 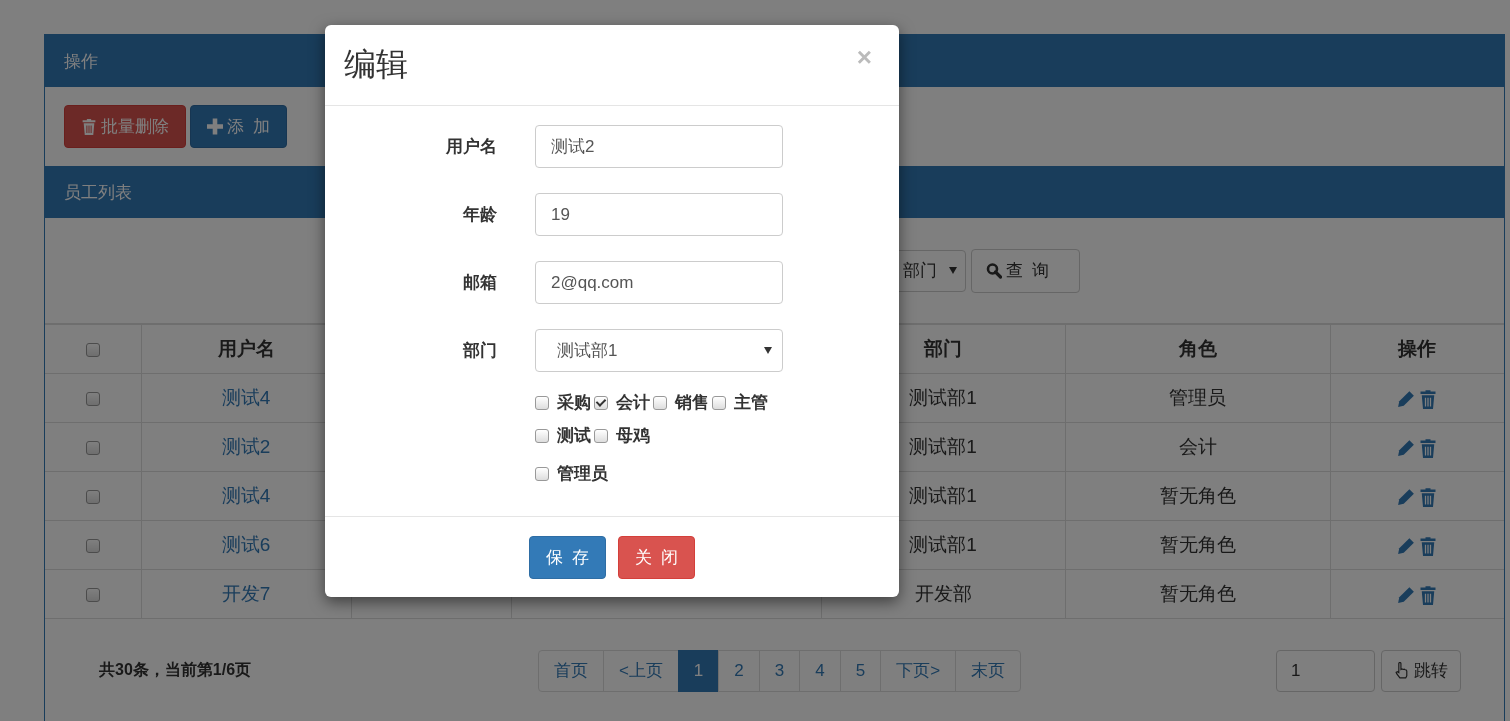 What do you see at coordinates (1421, 670) in the screenshot?
I see `jump-button: 跳转` at bounding box center [1421, 670].